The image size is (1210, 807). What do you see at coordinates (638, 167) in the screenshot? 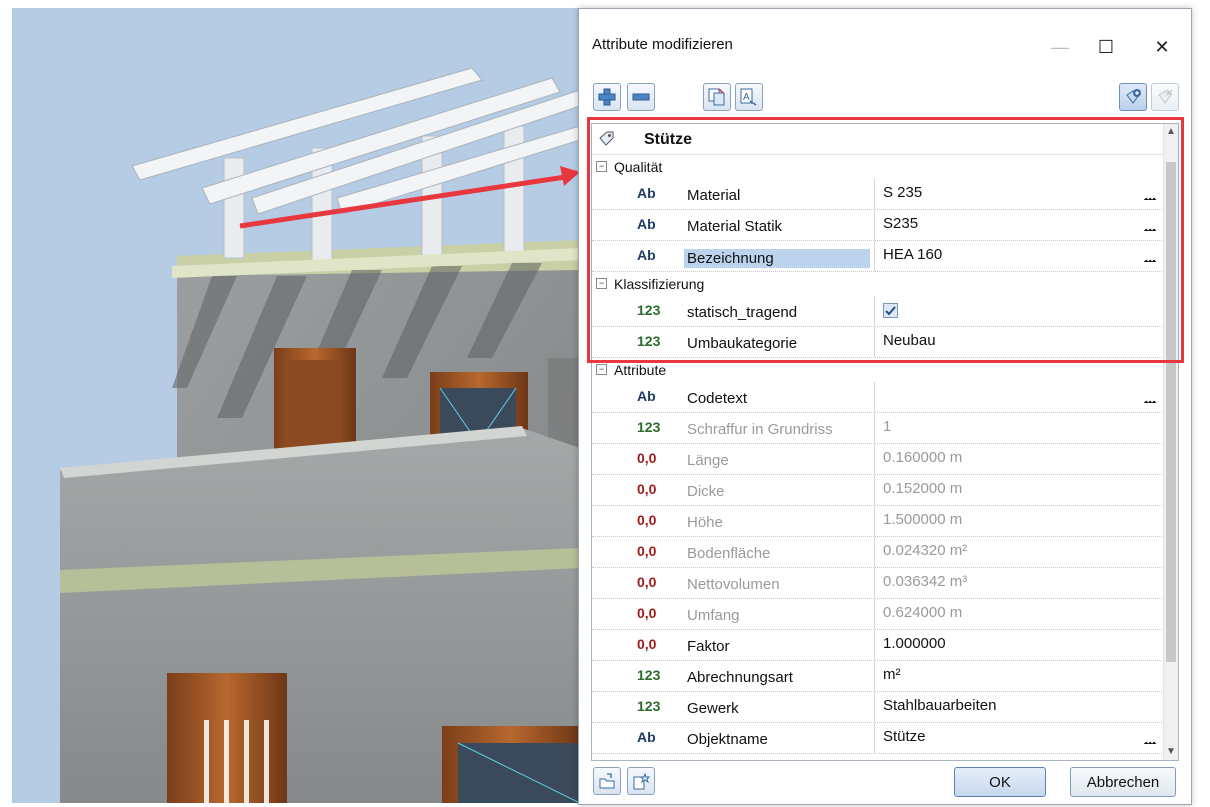
I see `section-label: Qualität` at bounding box center [638, 167].